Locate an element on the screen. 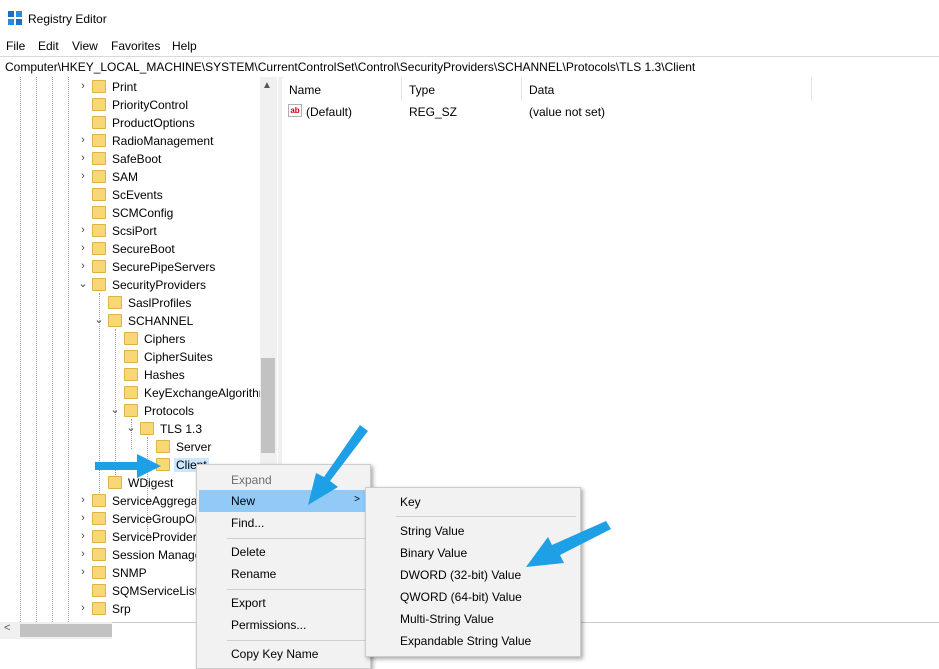 This screenshot has height=669, width=939. tree-item: ⌄ SCHANNEL is located at coordinates (130, 321).